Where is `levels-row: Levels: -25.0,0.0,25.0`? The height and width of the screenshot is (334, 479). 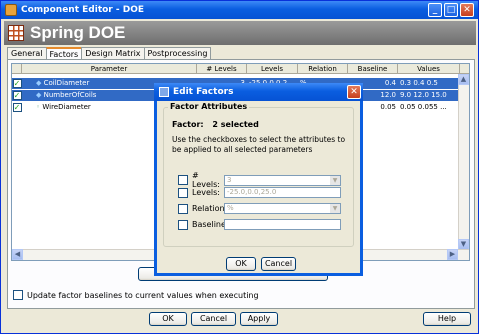
levels-row: Levels: -25.0,0.0,25.0 is located at coordinates (259, 192).